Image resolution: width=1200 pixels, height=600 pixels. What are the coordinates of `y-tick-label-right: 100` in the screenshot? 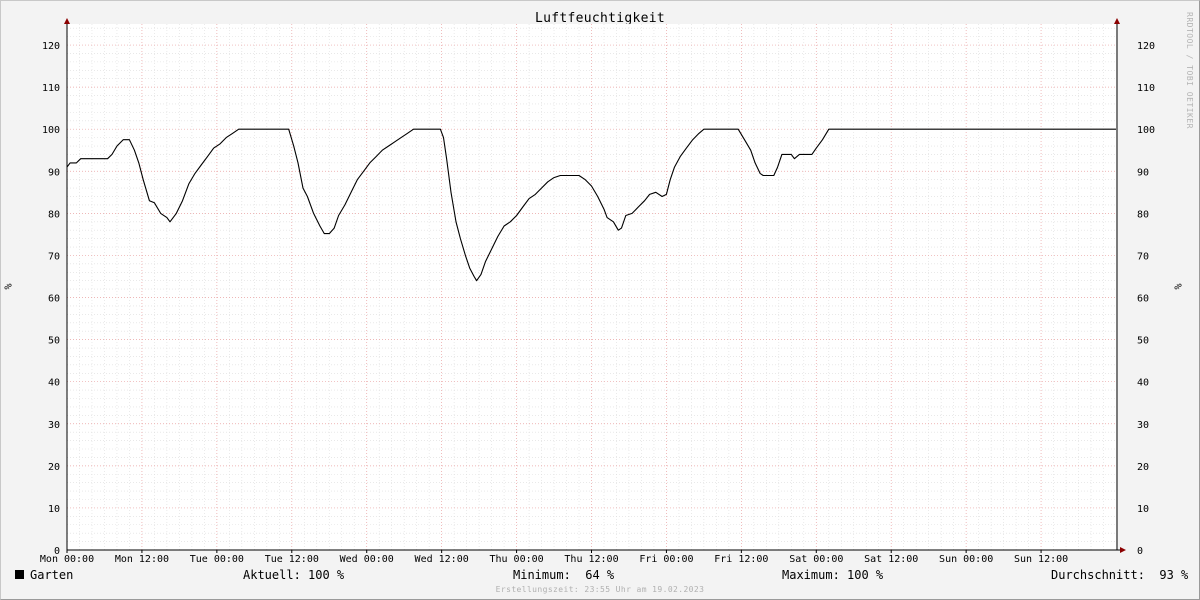 It's located at (1146, 130).